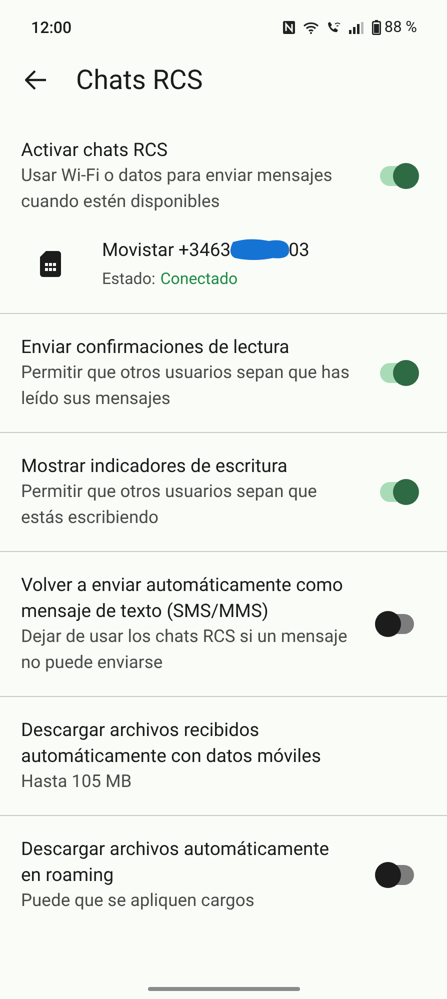 This screenshot has height=999, width=447. What do you see at coordinates (185, 386) in the screenshot?
I see `setting-description: Permitir que otros usuarios sepan que has leído sus mensajes` at bounding box center [185, 386].